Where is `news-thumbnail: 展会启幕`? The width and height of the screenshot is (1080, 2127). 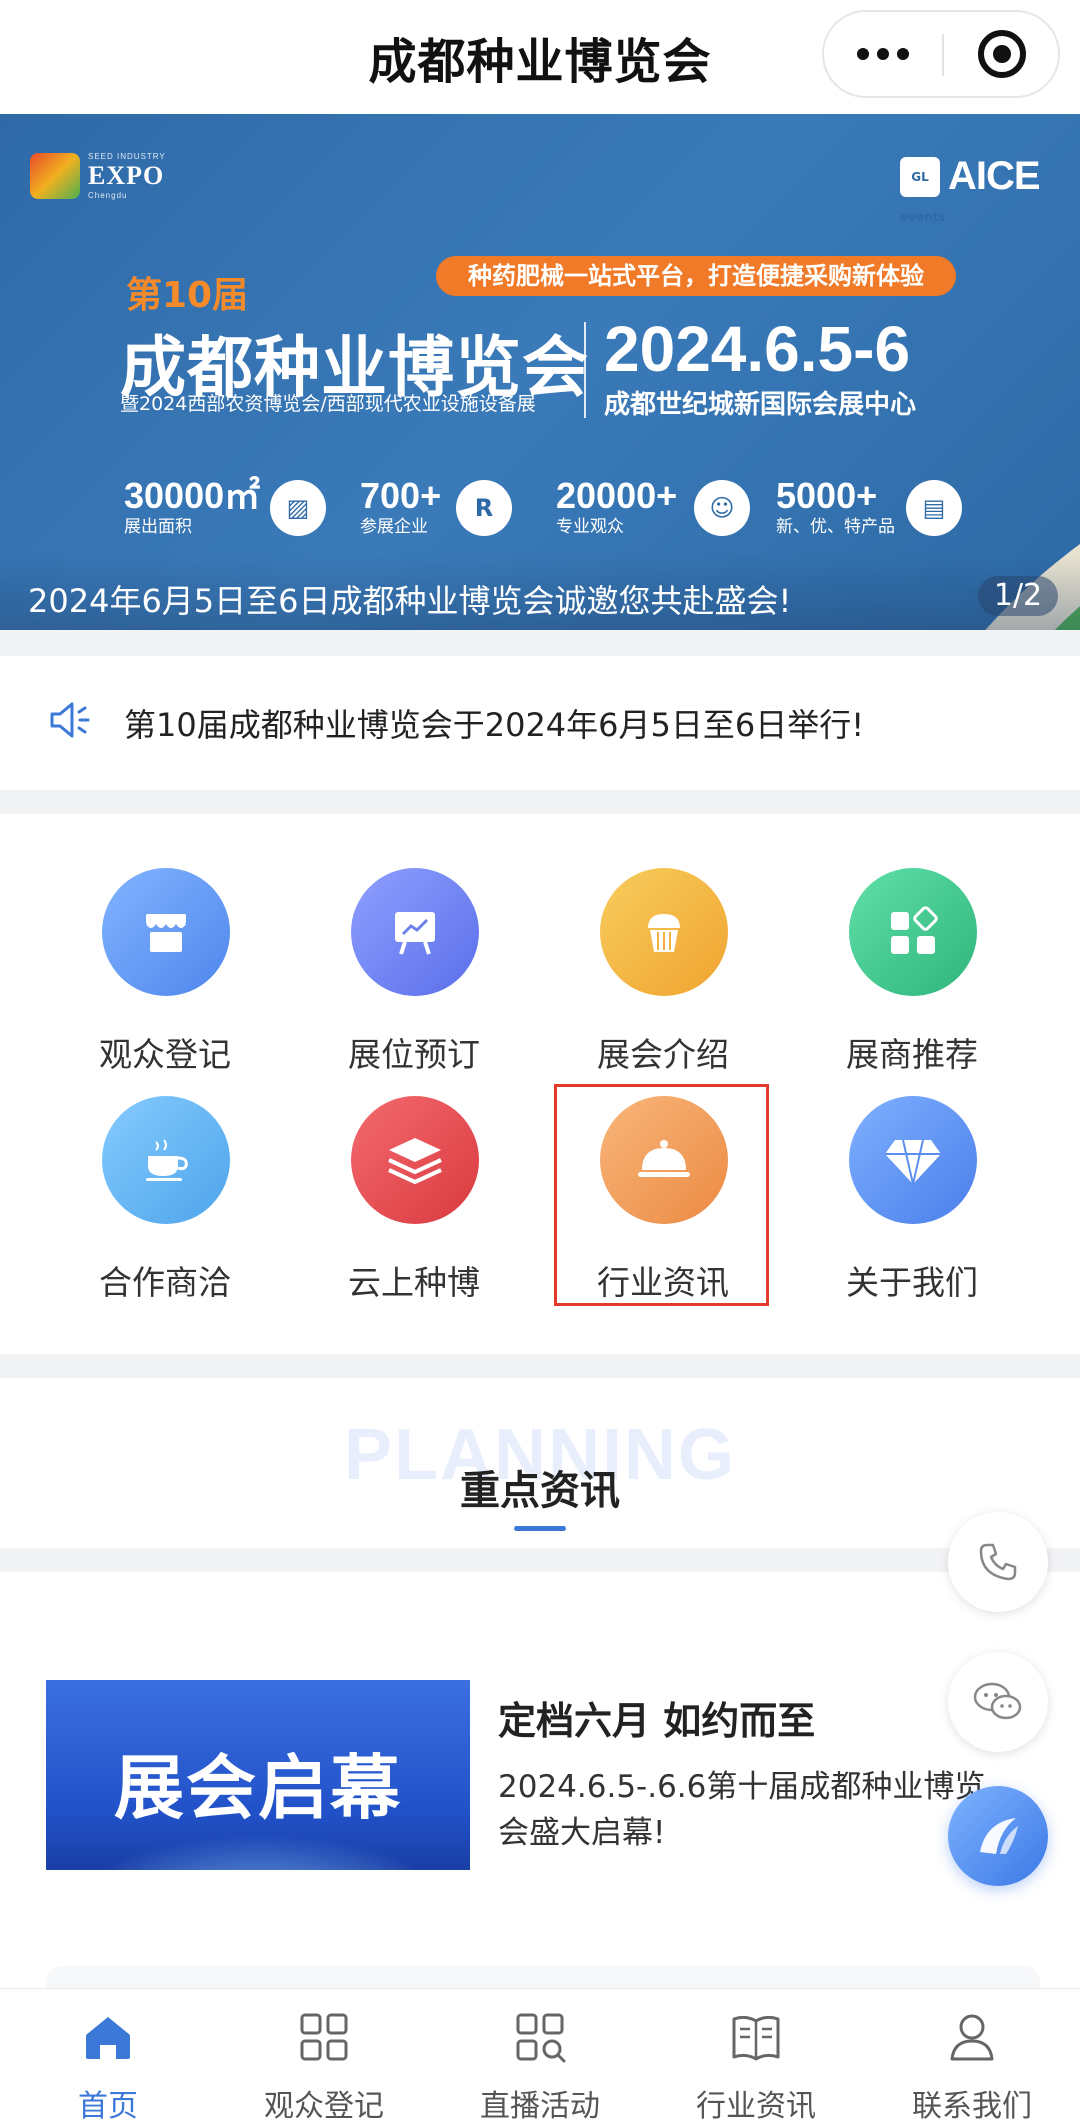 news-thumbnail: 展会启幕 is located at coordinates (258, 1775).